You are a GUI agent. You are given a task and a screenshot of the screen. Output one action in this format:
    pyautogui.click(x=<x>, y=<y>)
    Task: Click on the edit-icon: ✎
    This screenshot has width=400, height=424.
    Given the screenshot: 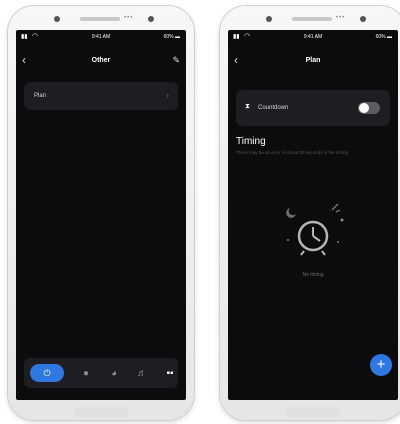 What is the action you would take?
    pyautogui.click(x=176, y=60)
    